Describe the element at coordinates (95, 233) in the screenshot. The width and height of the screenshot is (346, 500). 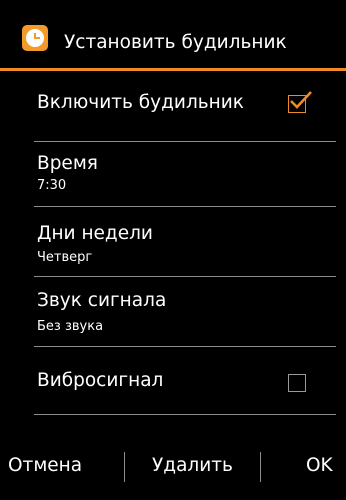
I see `weekdays-label: Дни недели` at that location.